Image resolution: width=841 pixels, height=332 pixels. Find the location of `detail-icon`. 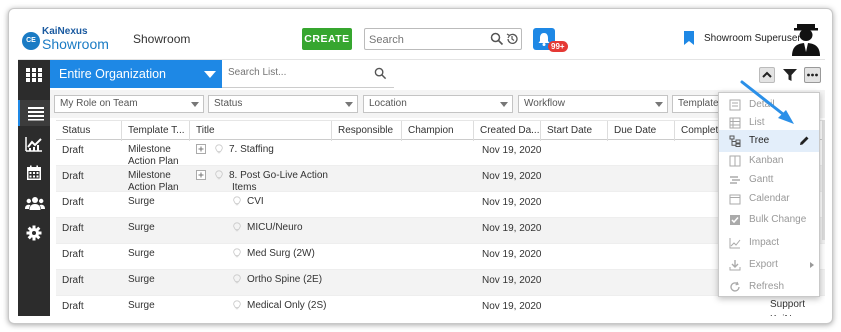

detail-icon is located at coordinates (735, 105).